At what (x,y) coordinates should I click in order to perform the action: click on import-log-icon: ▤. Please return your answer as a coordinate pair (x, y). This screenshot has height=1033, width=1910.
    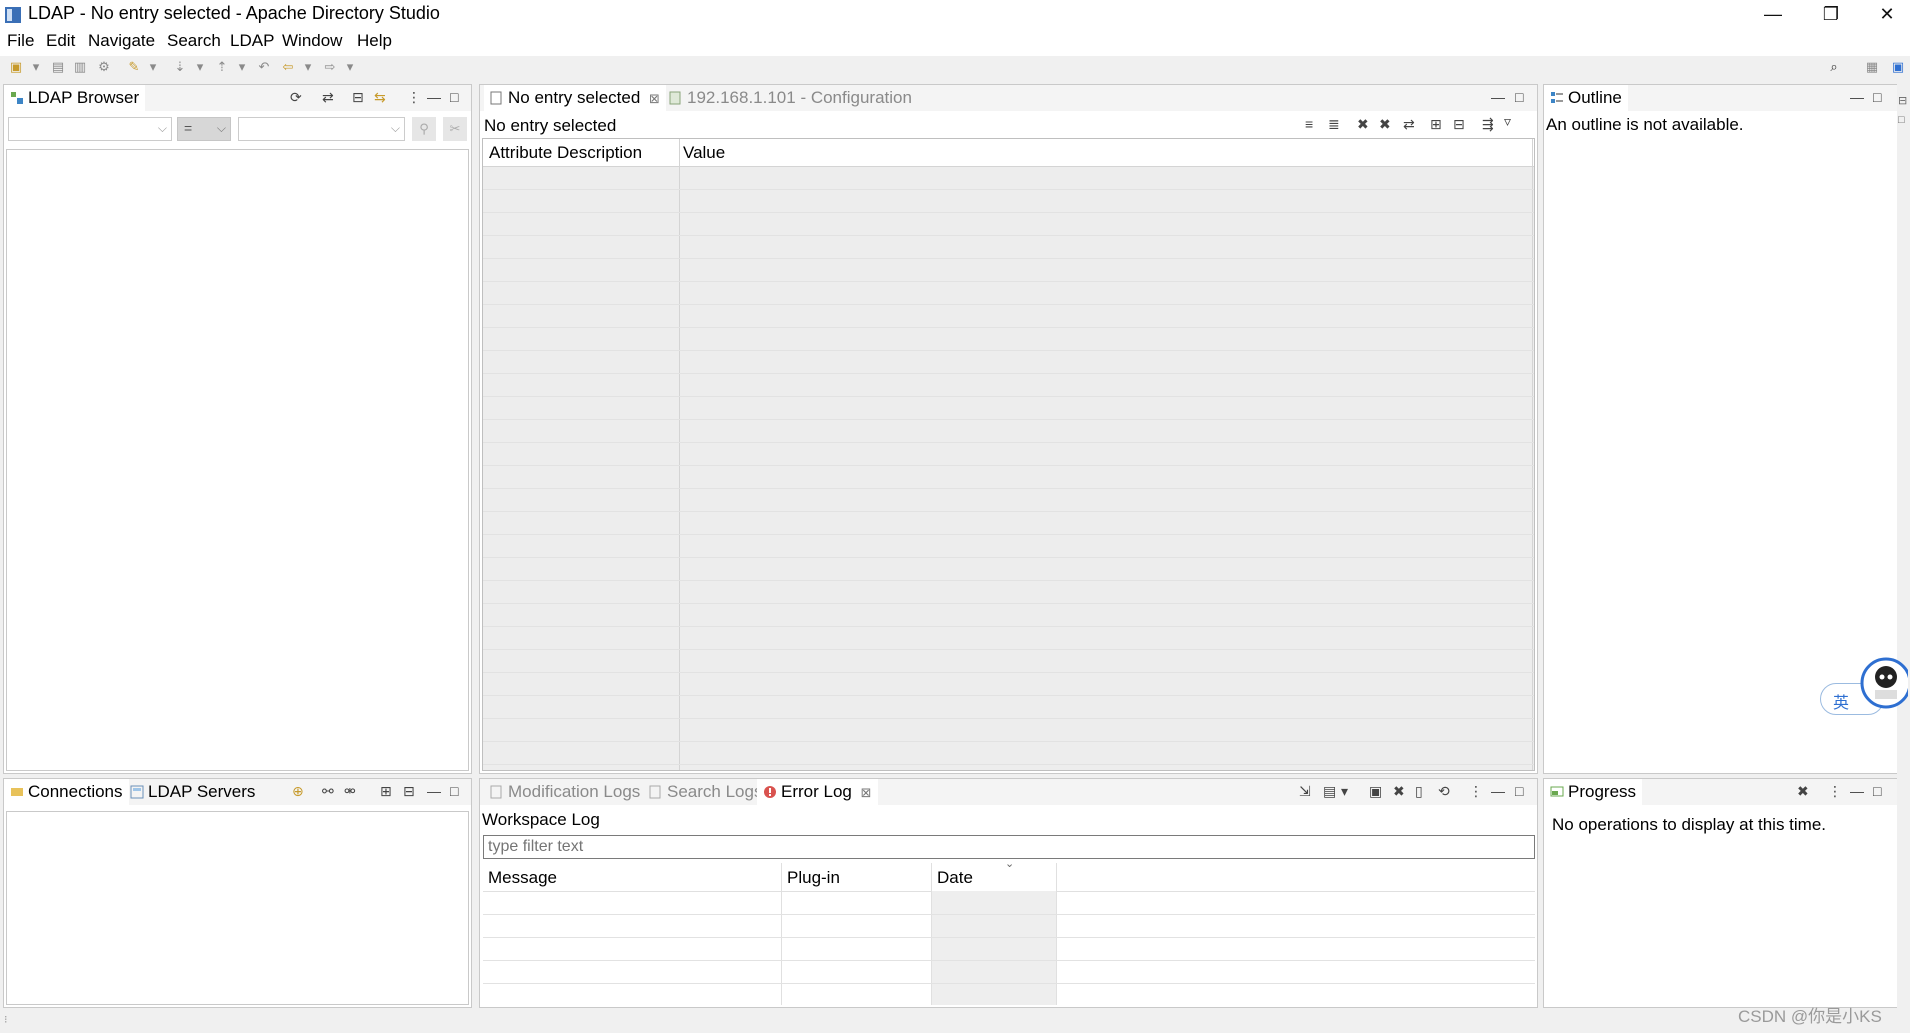
    Looking at the image, I should click on (1329, 791).